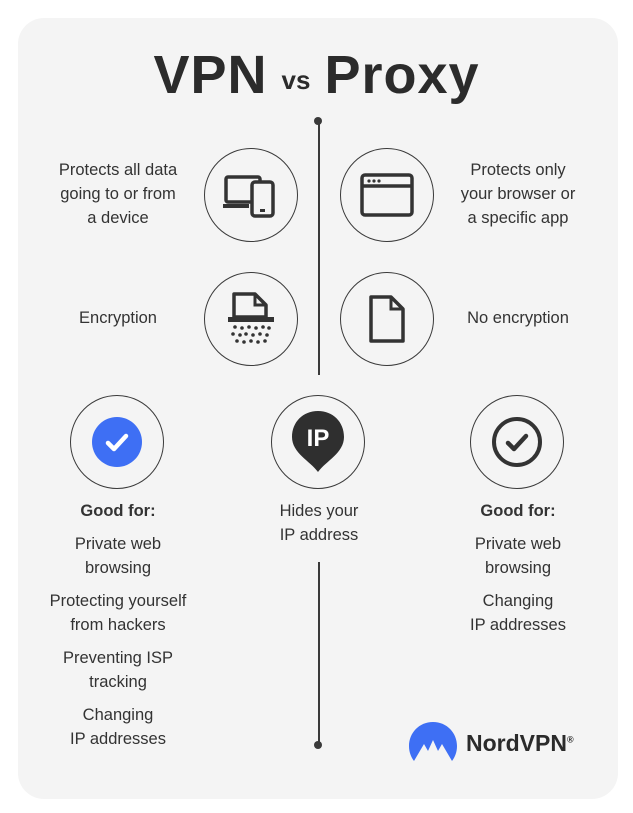  Describe the element at coordinates (251, 319) in the screenshot. I see `shredded-document-icon` at that location.